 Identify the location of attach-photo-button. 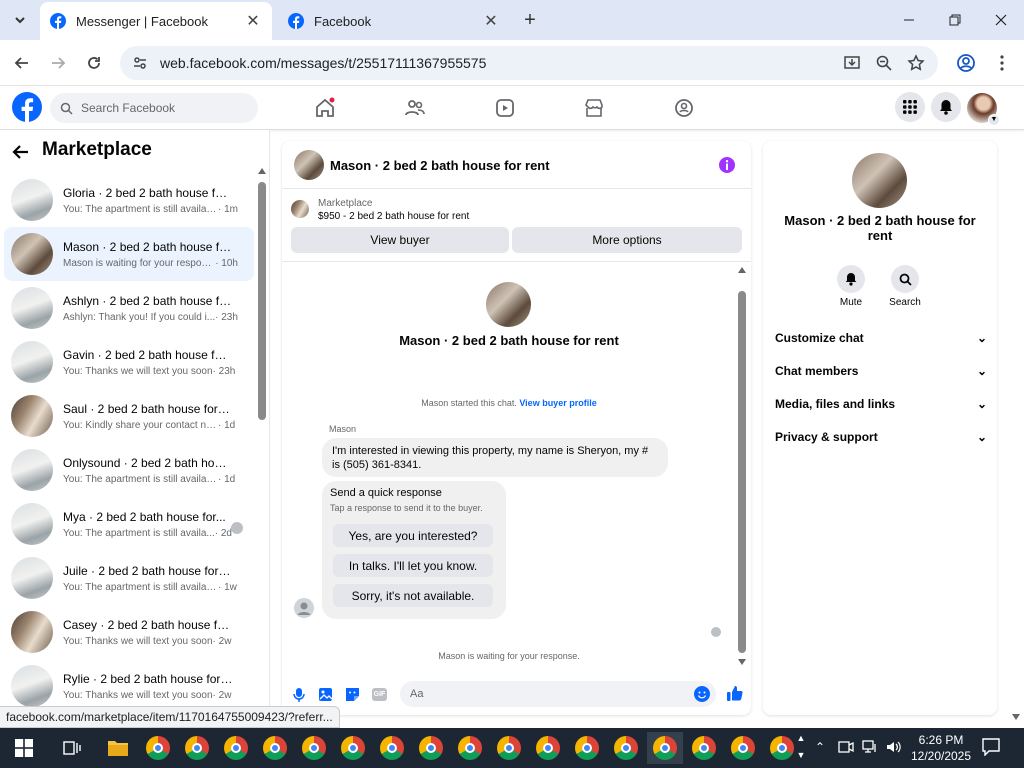
(325, 696).